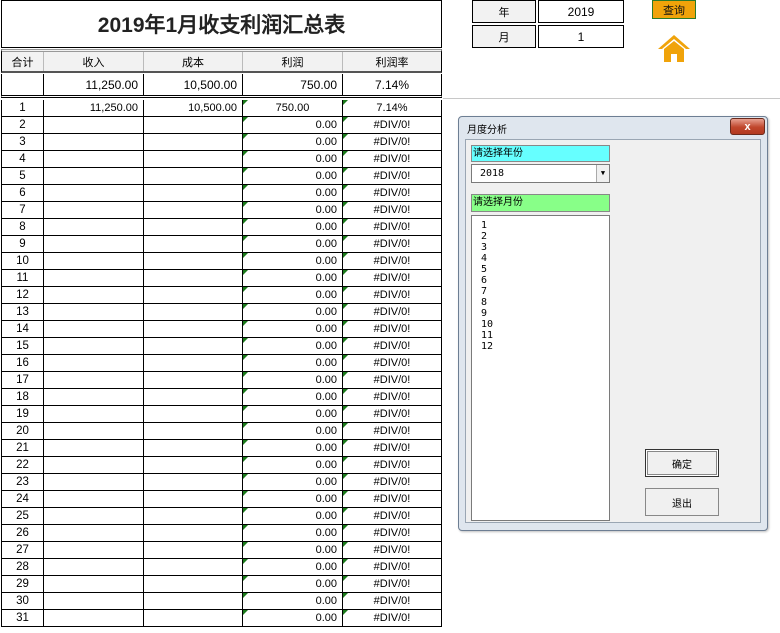 The height and width of the screenshot is (633, 780). Describe the element at coordinates (392, 108) in the screenshot. I see `profit-rate-cell: 7.14%` at that location.